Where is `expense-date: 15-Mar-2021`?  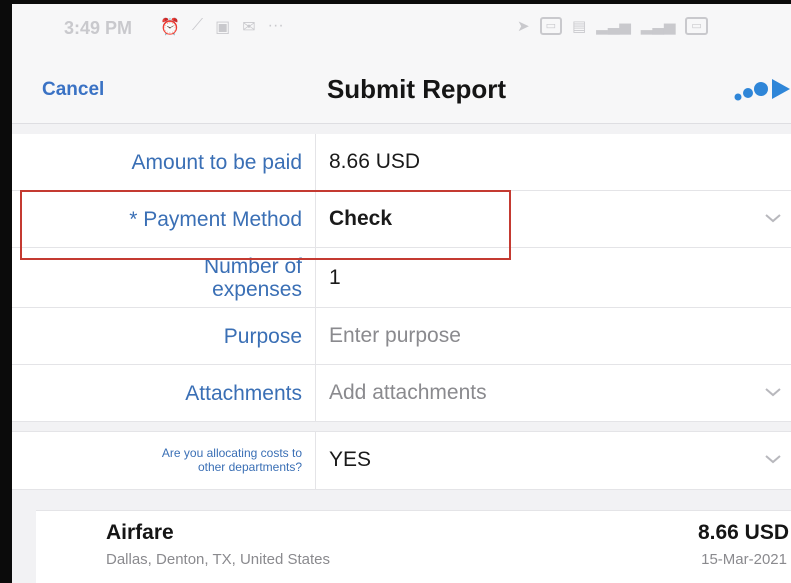
expense-date: 15-Mar-2021 is located at coordinates (744, 559).